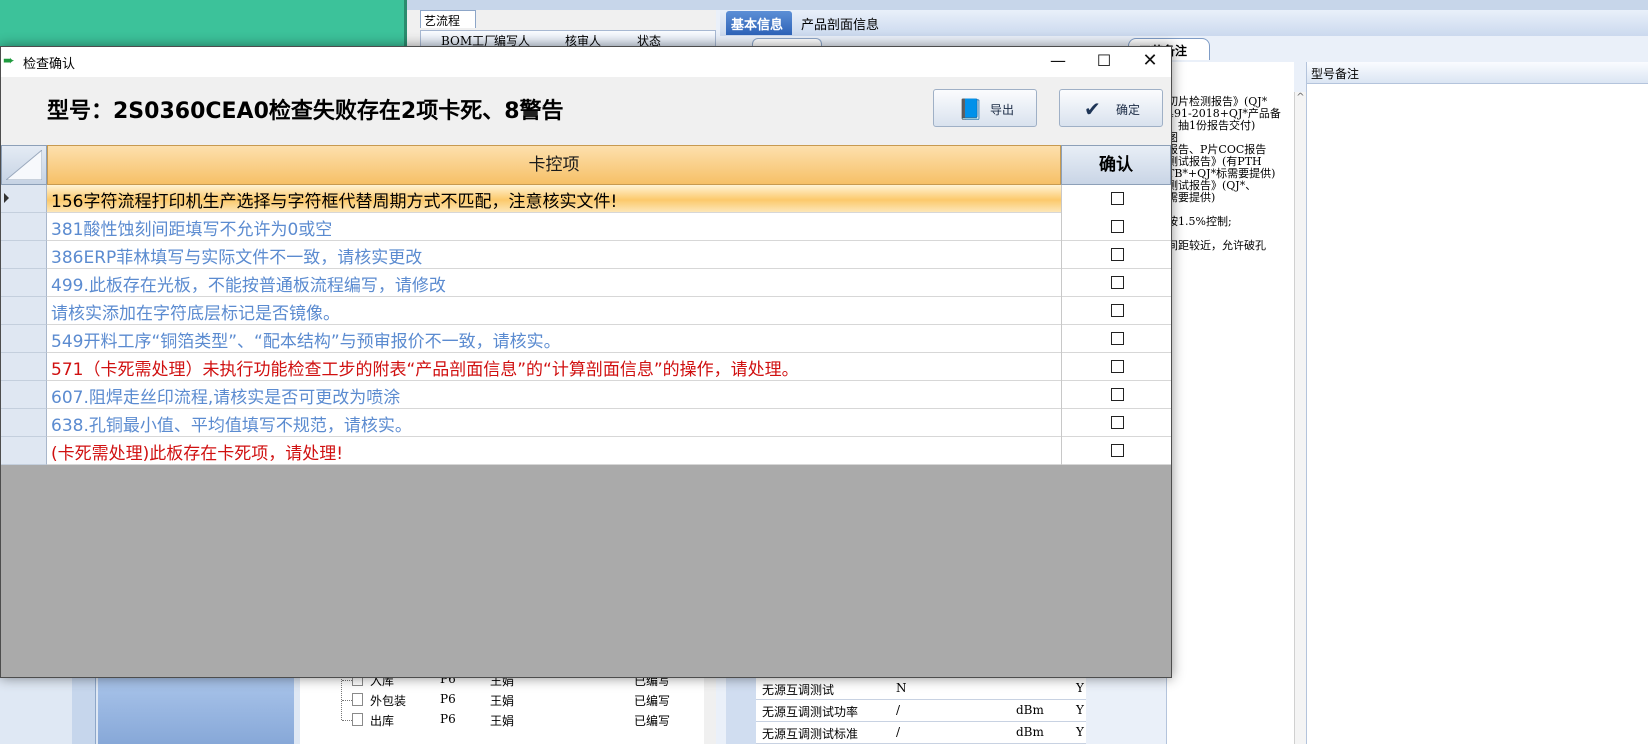 This screenshot has width=1648, height=744. What do you see at coordinates (586, 227) in the screenshot?
I see `table-row: 381酸性蚀刻间距填写不允许为0或空` at bounding box center [586, 227].